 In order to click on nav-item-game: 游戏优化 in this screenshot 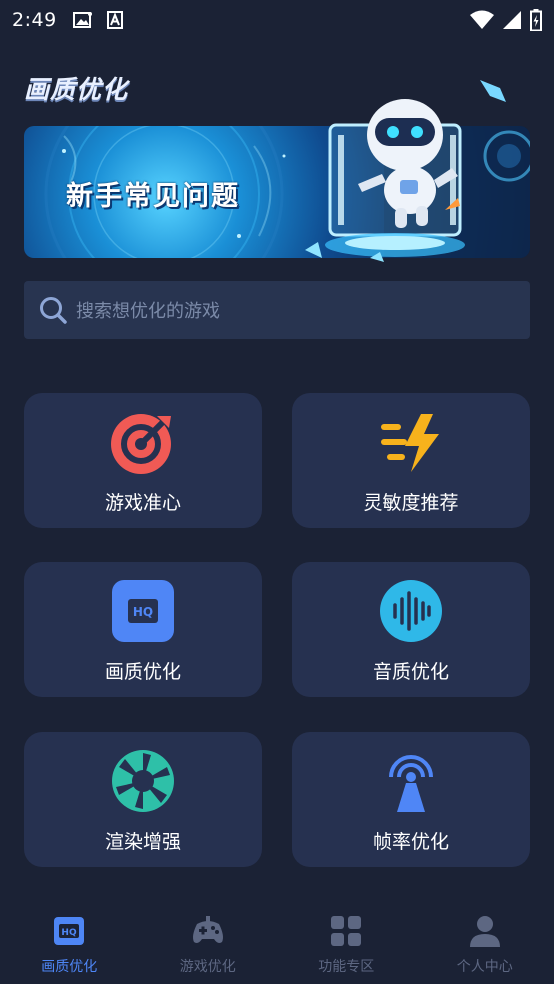, I will do `click(208, 942)`.